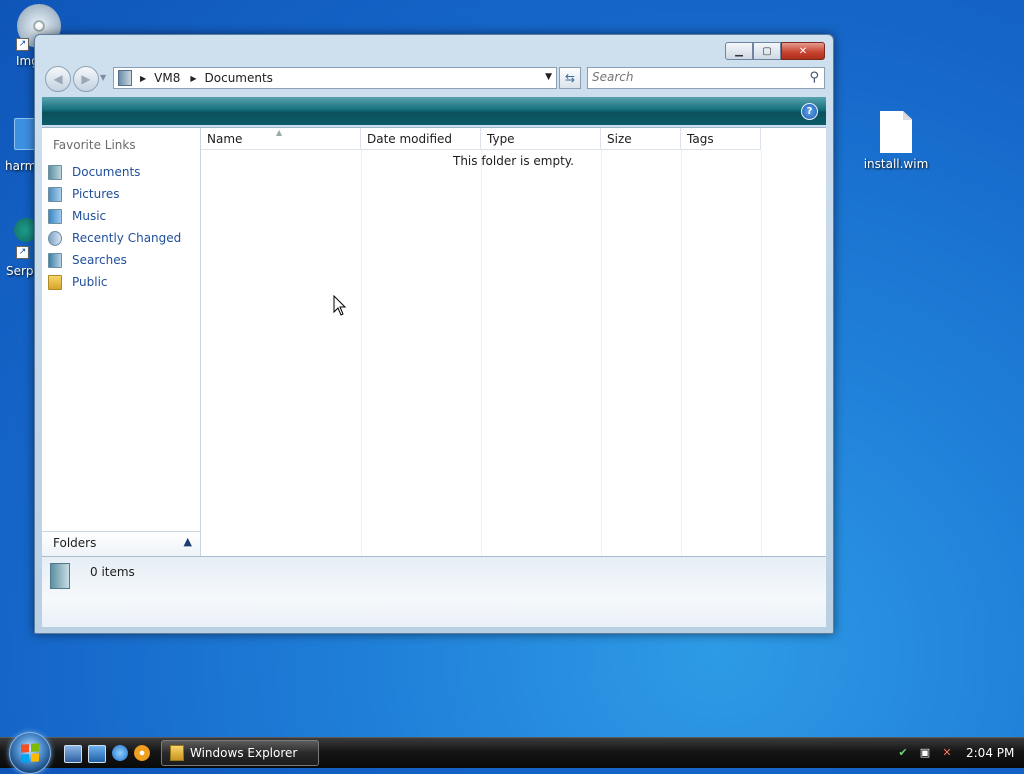  What do you see at coordinates (925, 753) in the screenshot?
I see `network-icon: ▣` at bounding box center [925, 753].